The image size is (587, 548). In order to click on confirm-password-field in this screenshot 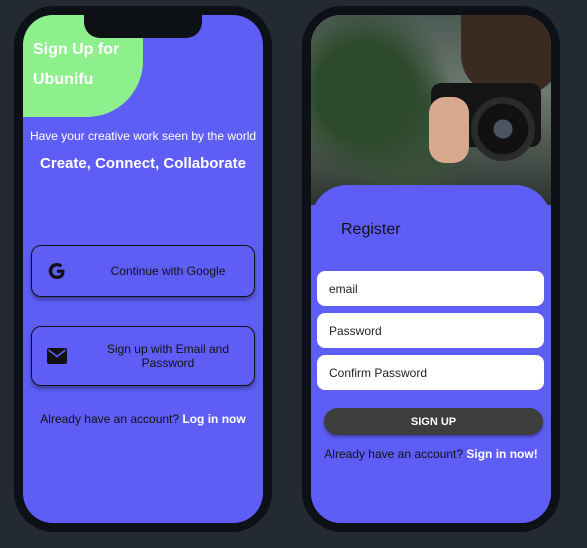, I will do `click(430, 372)`.